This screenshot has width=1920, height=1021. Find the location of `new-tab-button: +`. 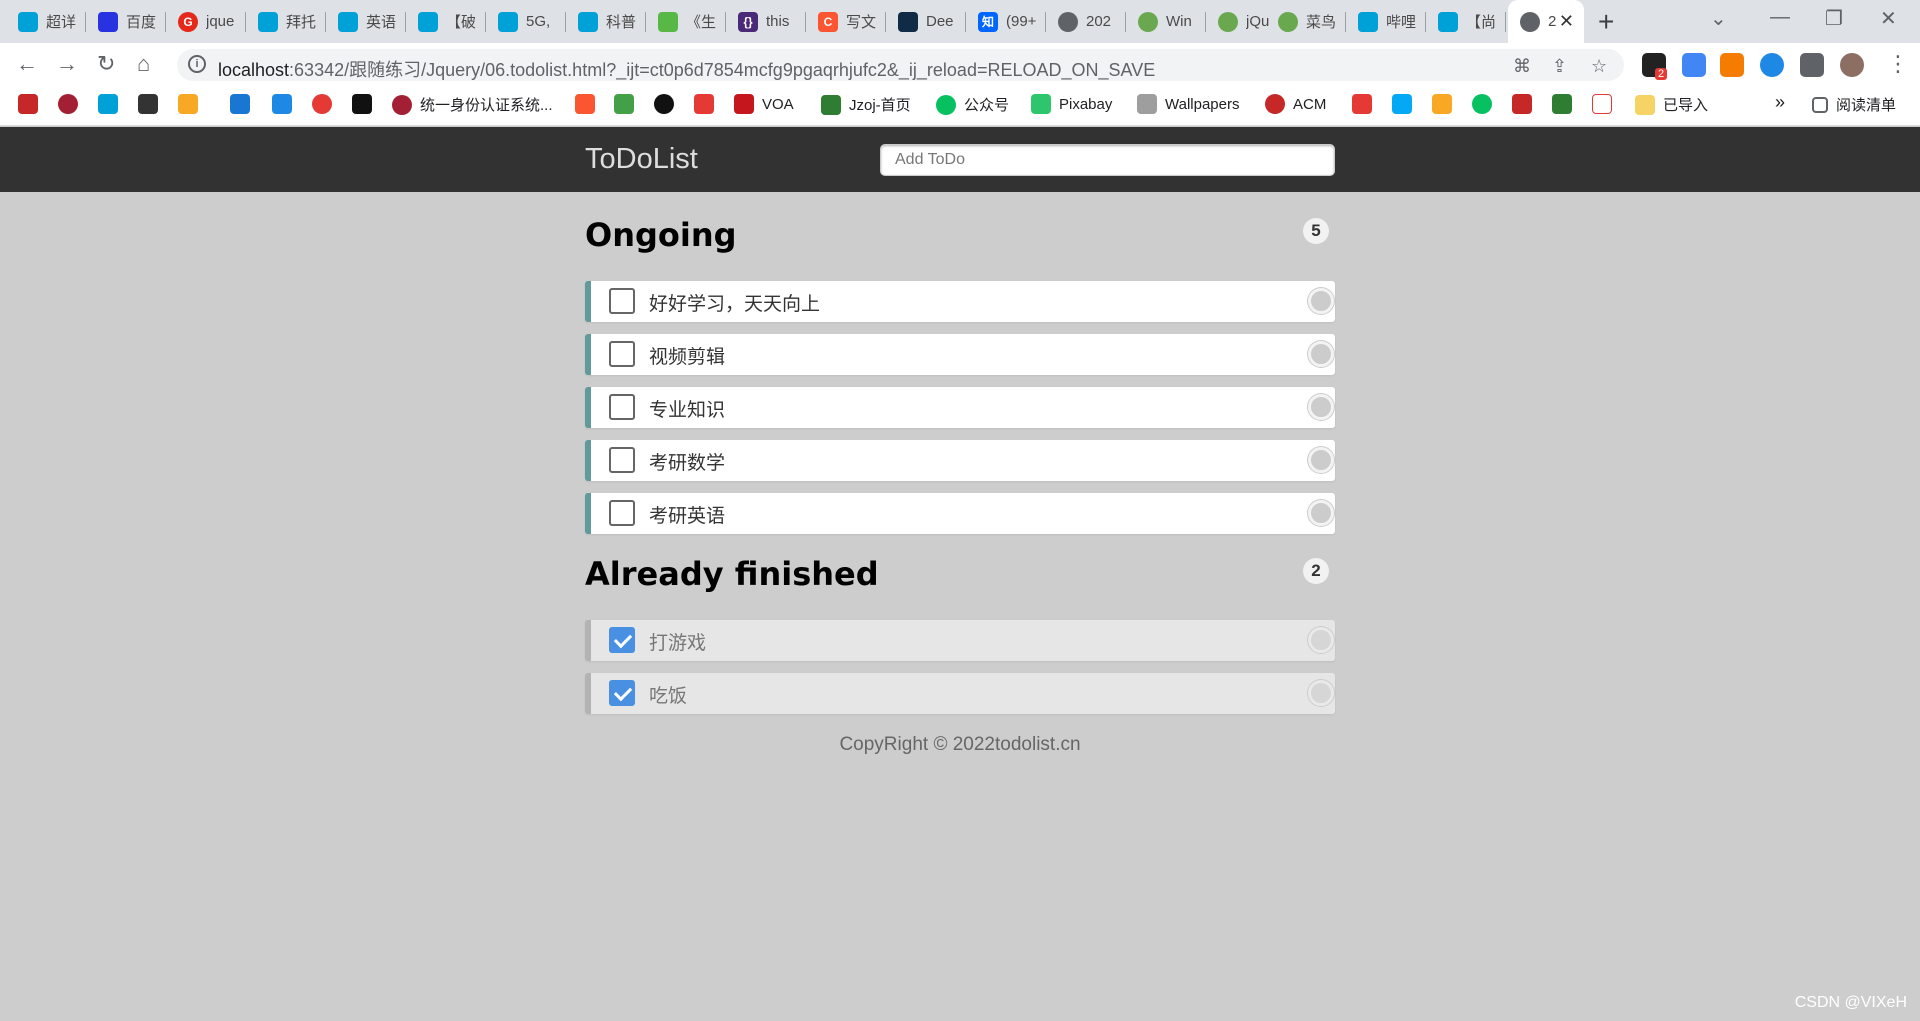

new-tab-button: + is located at coordinates (1606, 22).